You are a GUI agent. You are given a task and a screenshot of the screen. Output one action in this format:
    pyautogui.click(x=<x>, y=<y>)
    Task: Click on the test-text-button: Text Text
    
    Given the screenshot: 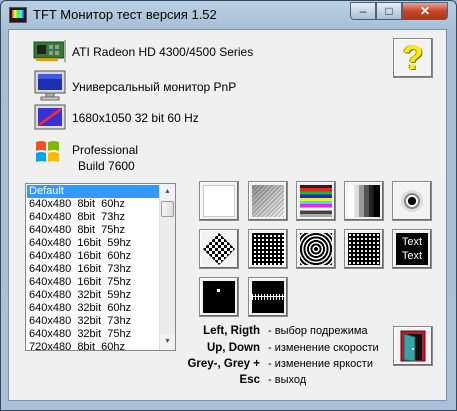 What is the action you would take?
    pyautogui.click(x=412, y=249)
    